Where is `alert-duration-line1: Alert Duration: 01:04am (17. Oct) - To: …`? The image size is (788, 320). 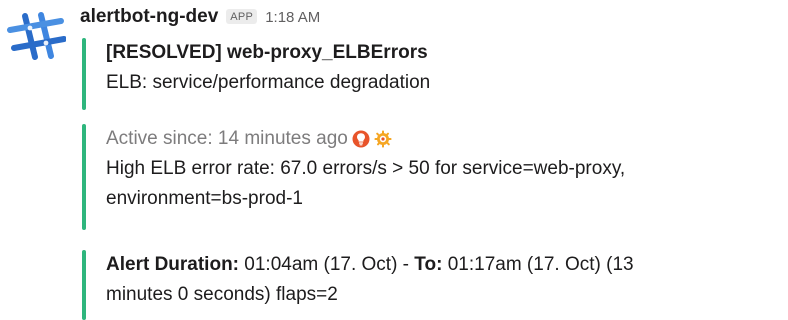 alert-duration-line1: Alert Duration: 01:04am (17. Oct) - To: … is located at coordinates (446, 265).